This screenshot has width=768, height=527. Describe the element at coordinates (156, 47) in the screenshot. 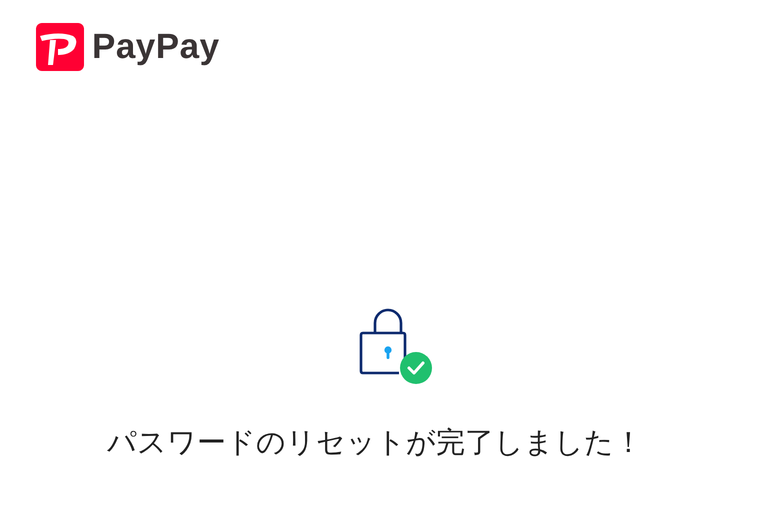

I see `logo-text: PayPay` at that location.